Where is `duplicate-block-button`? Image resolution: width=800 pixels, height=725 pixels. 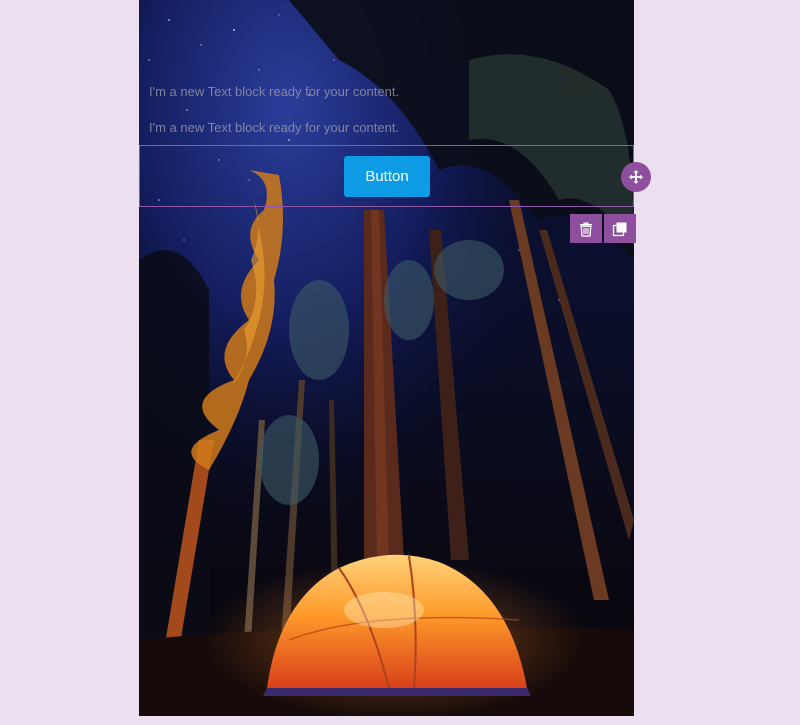 duplicate-block-button is located at coordinates (620, 228).